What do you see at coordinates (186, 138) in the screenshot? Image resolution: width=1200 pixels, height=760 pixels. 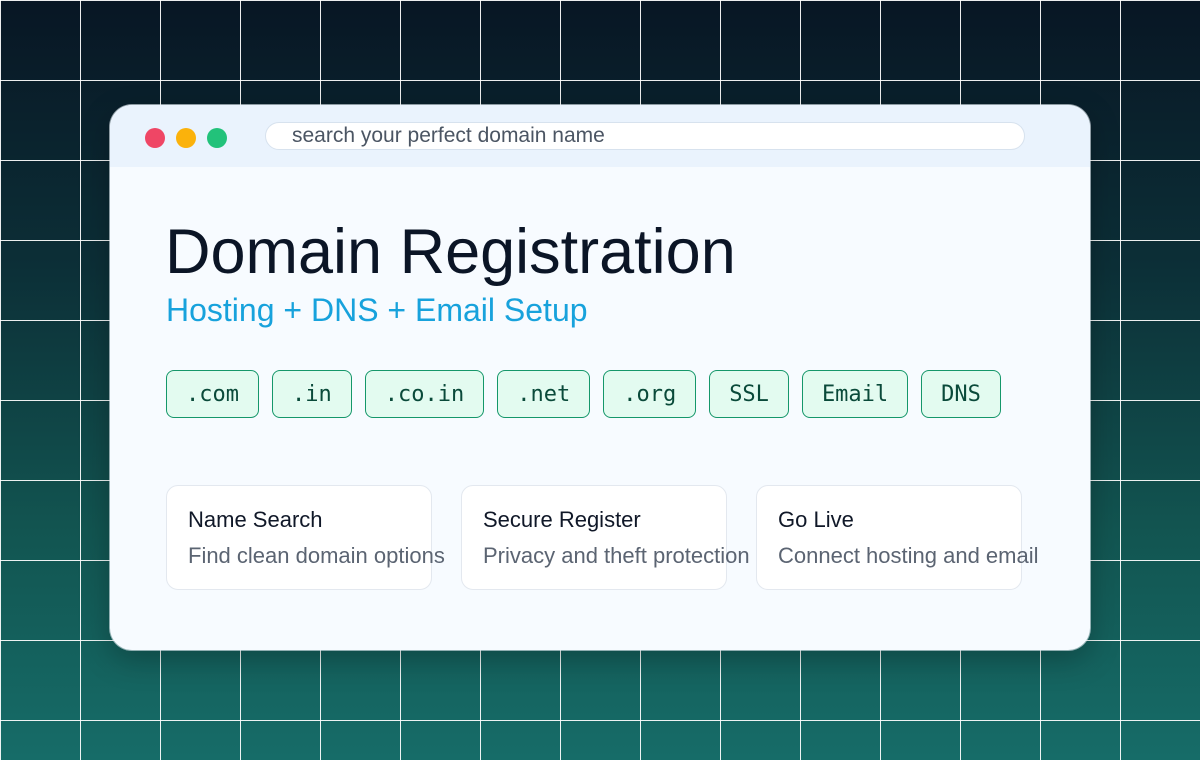 I see `minimize-window-icon` at bounding box center [186, 138].